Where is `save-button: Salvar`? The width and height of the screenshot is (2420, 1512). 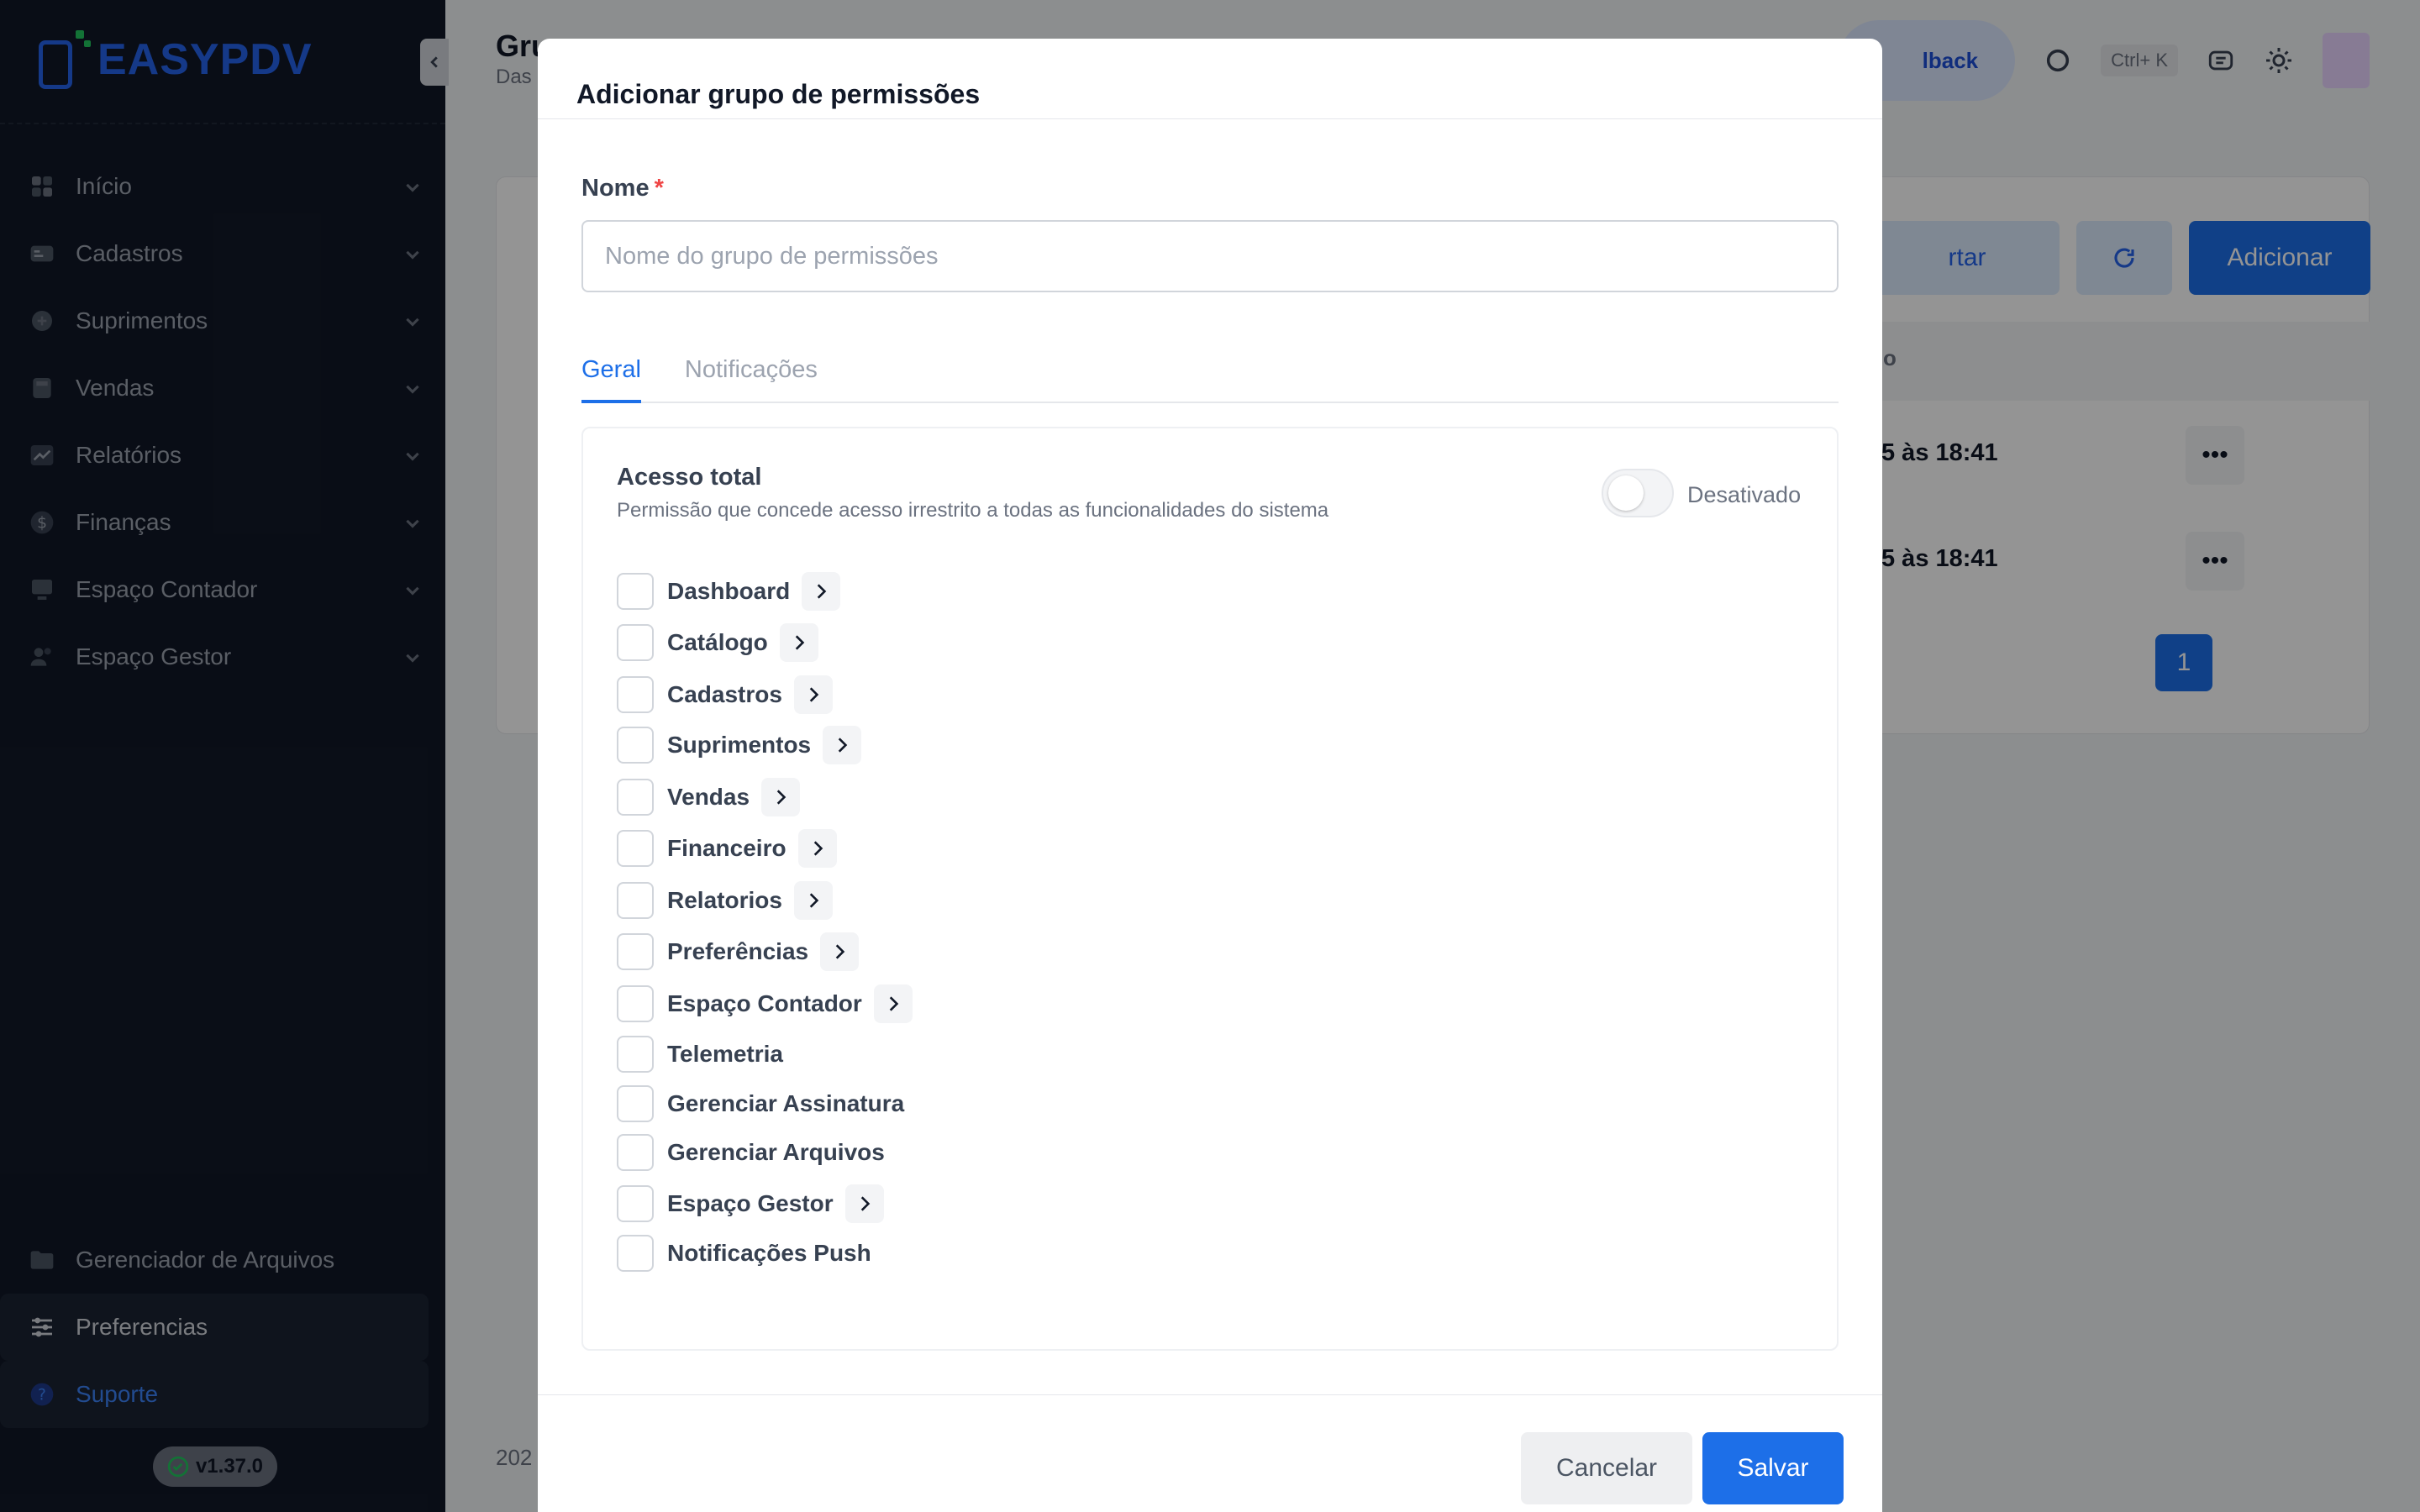 save-button: Salvar is located at coordinates (1773, 1468).